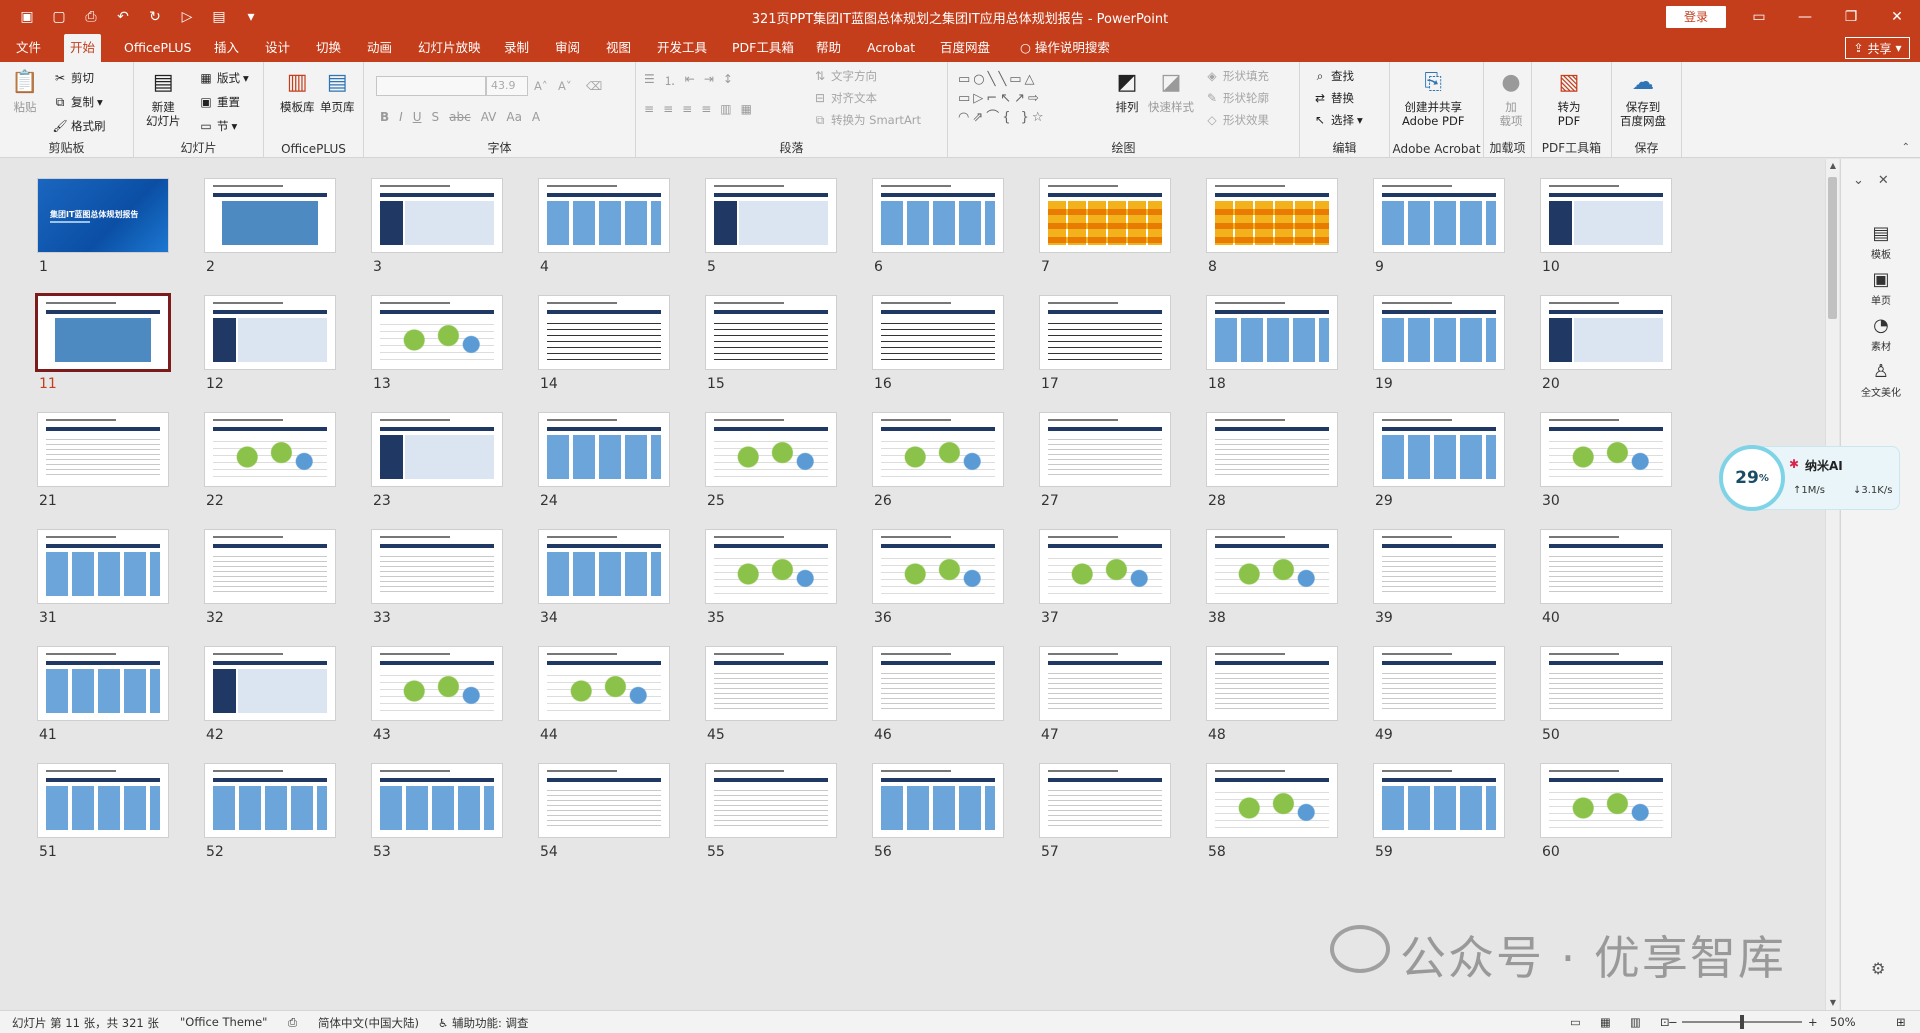 Image resolution: width=1920 pixels, height=1033 pixels. What do you see at coordinates (844, 76) in the screenshot?
I see `text-direction-button: ⇅ 文字方向` at bounding box center [844, 76].